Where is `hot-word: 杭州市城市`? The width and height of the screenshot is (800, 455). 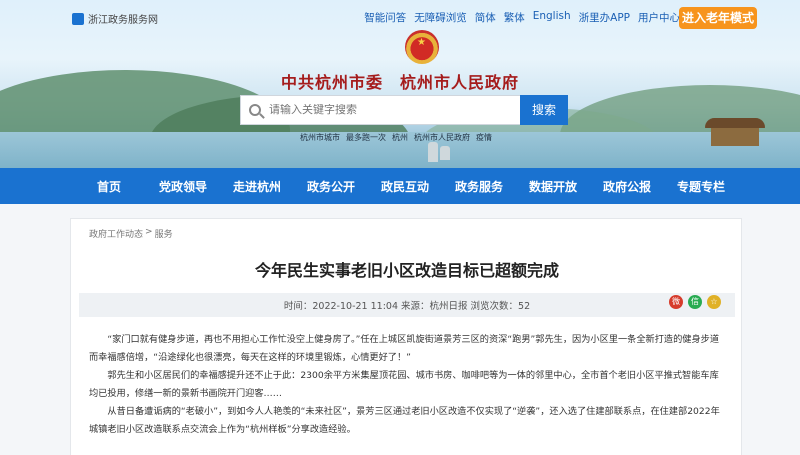
hot-word: 杭州市城市 is located at coordinates (320, 137).